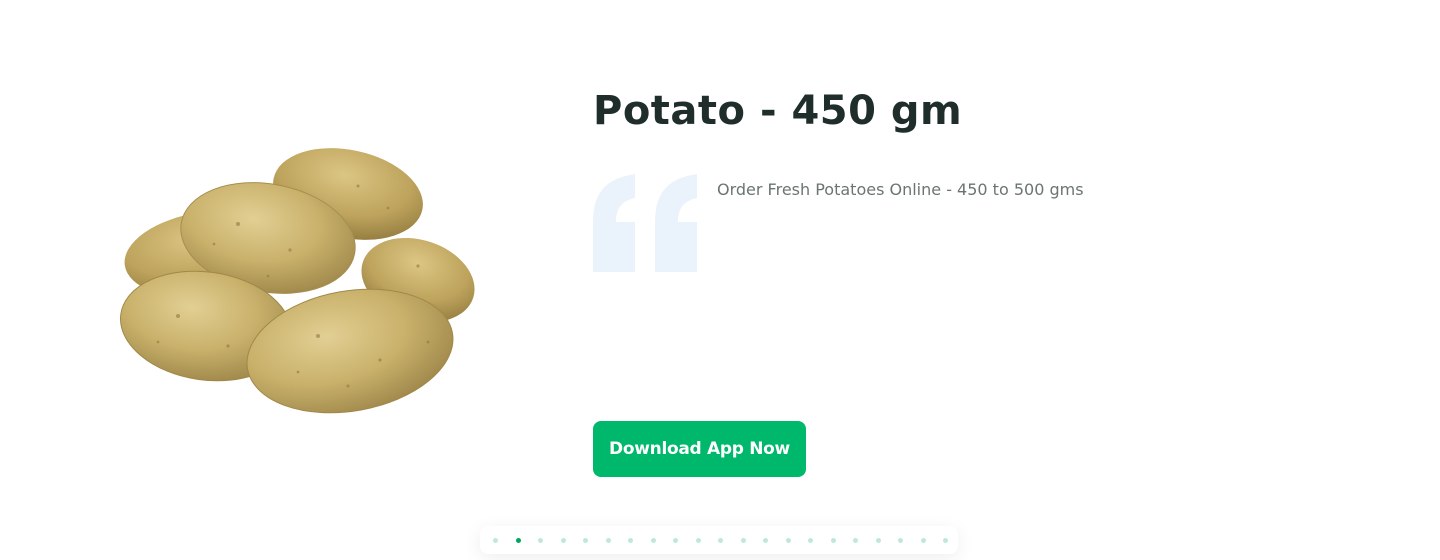 The width and height of the screenshot is (1440, 560). What do you see at coordinates (778, 111) in the screenshot?
I see `product-title: Potato - 450 gm` at bounding box center [778, 111].